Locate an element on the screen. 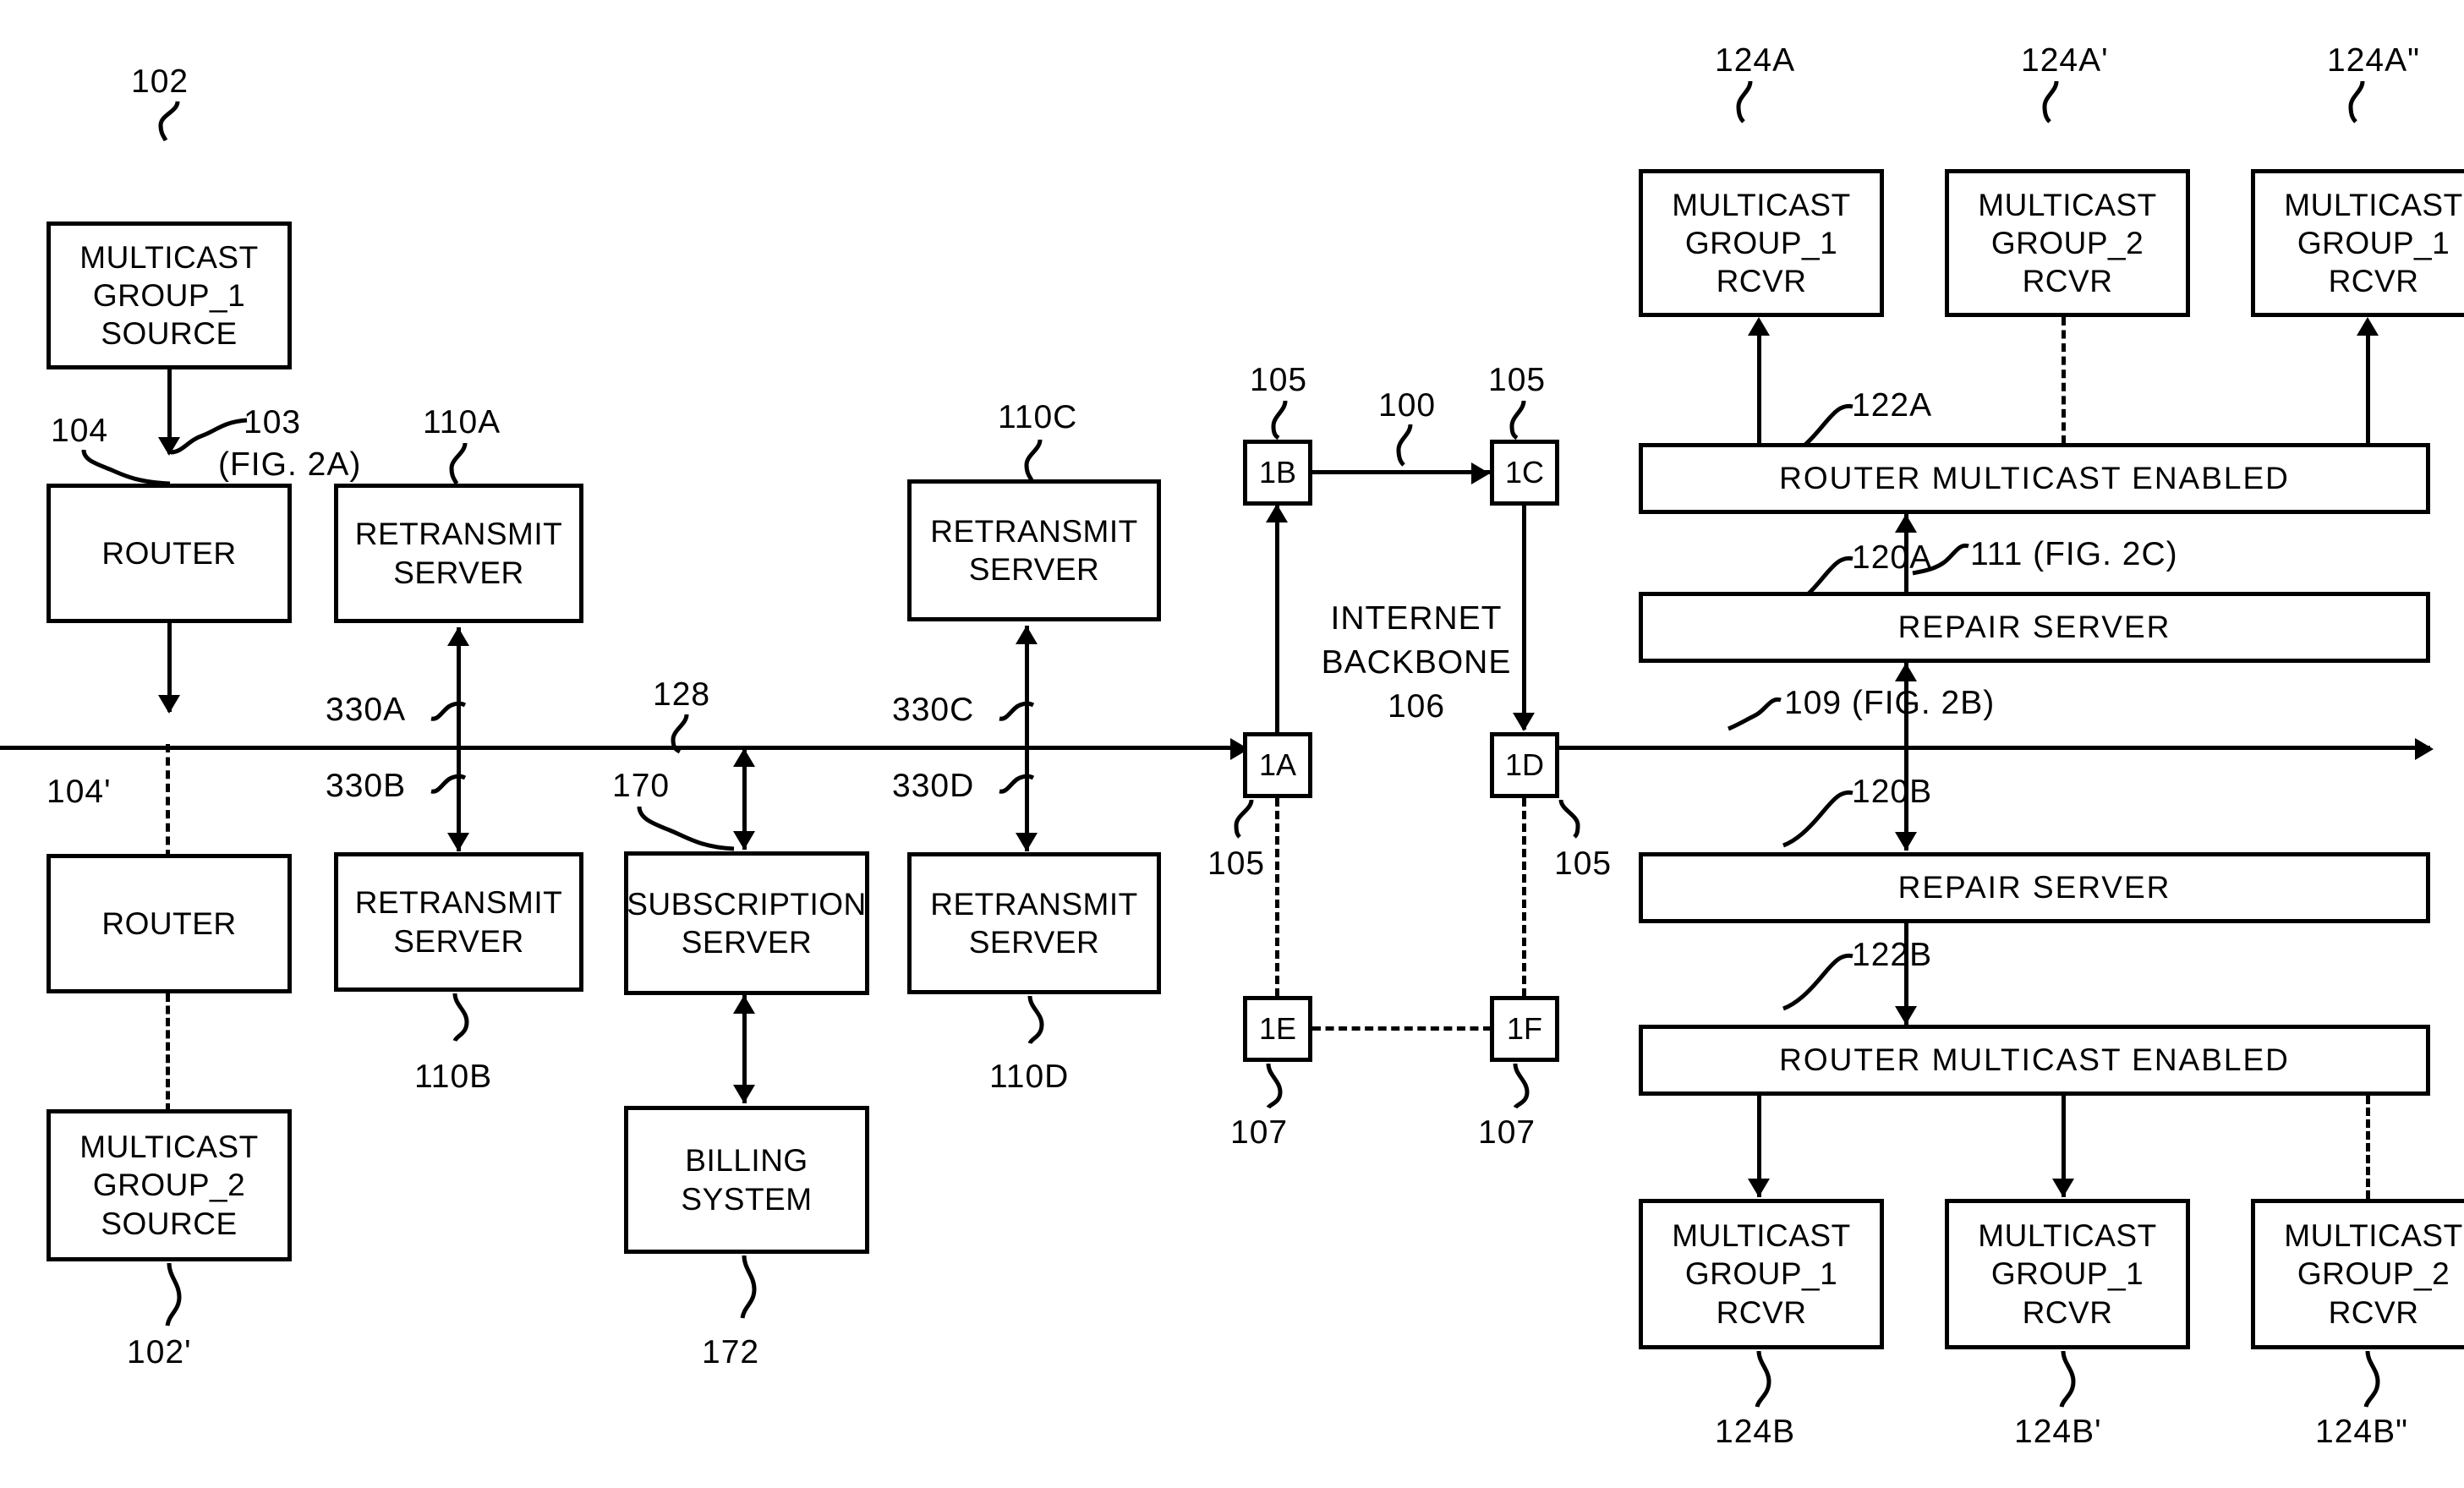  block-rcvr-124B: MULTICAST GROUP_1 RCVR is located at coordinates (1761, 1274).